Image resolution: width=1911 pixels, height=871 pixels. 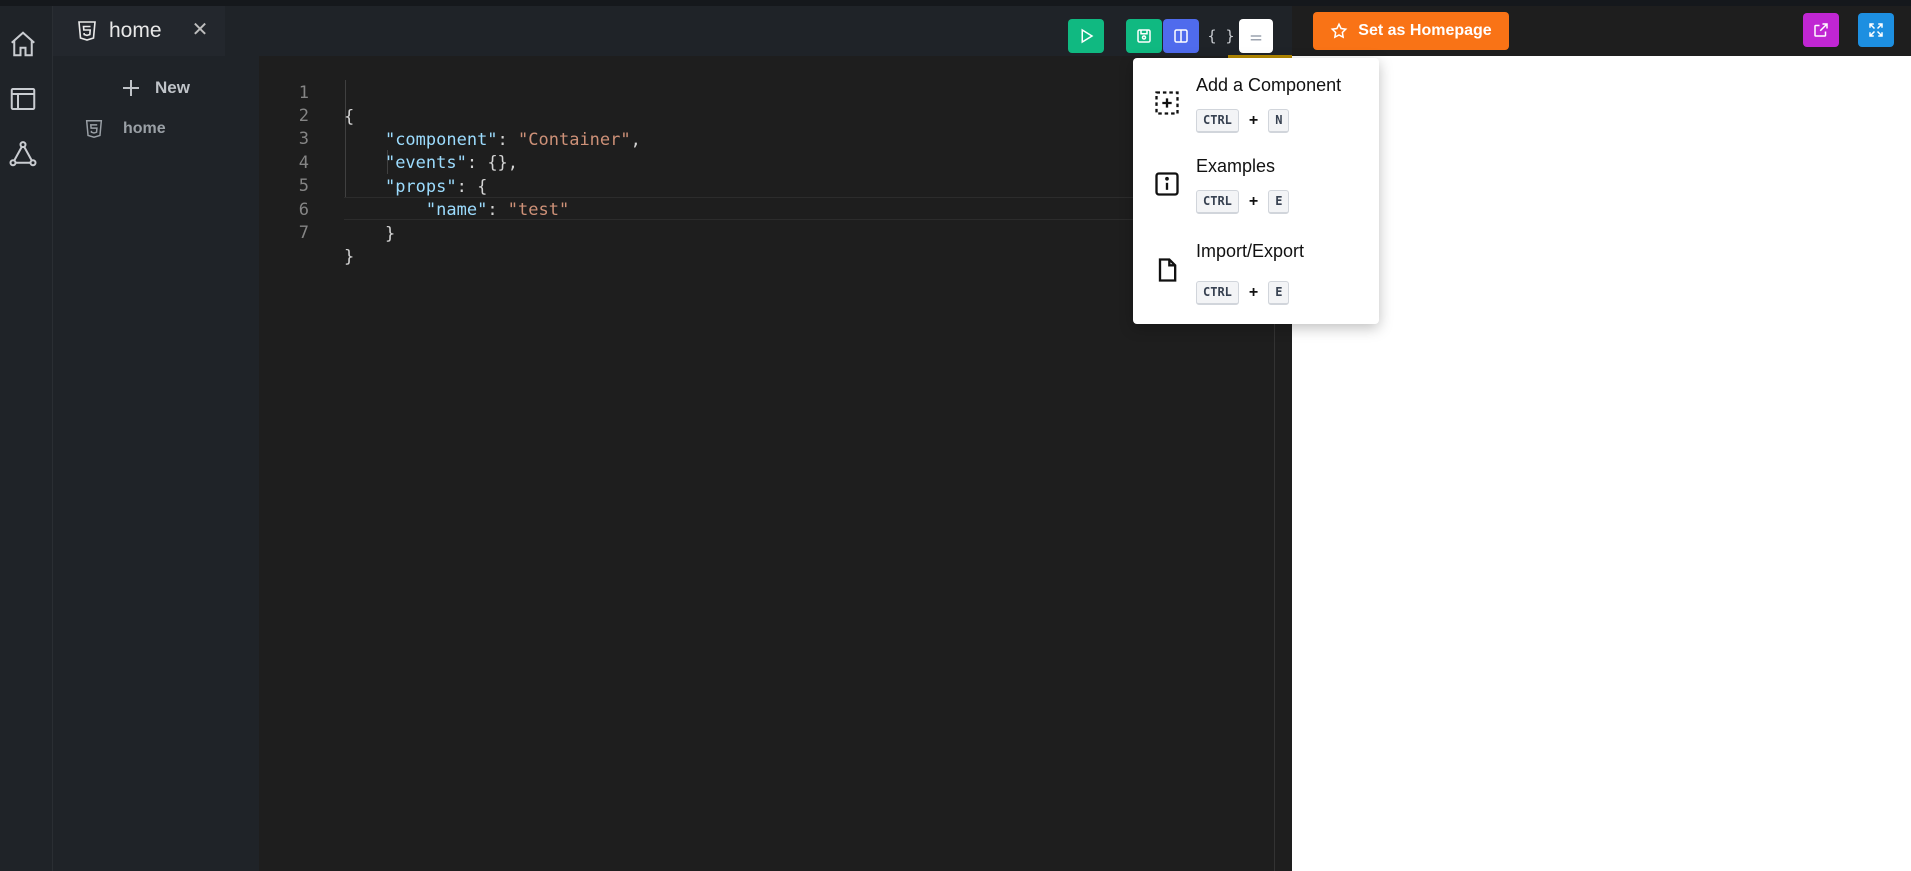 I want to click on open-external-button, so click(x=1821, y=30).